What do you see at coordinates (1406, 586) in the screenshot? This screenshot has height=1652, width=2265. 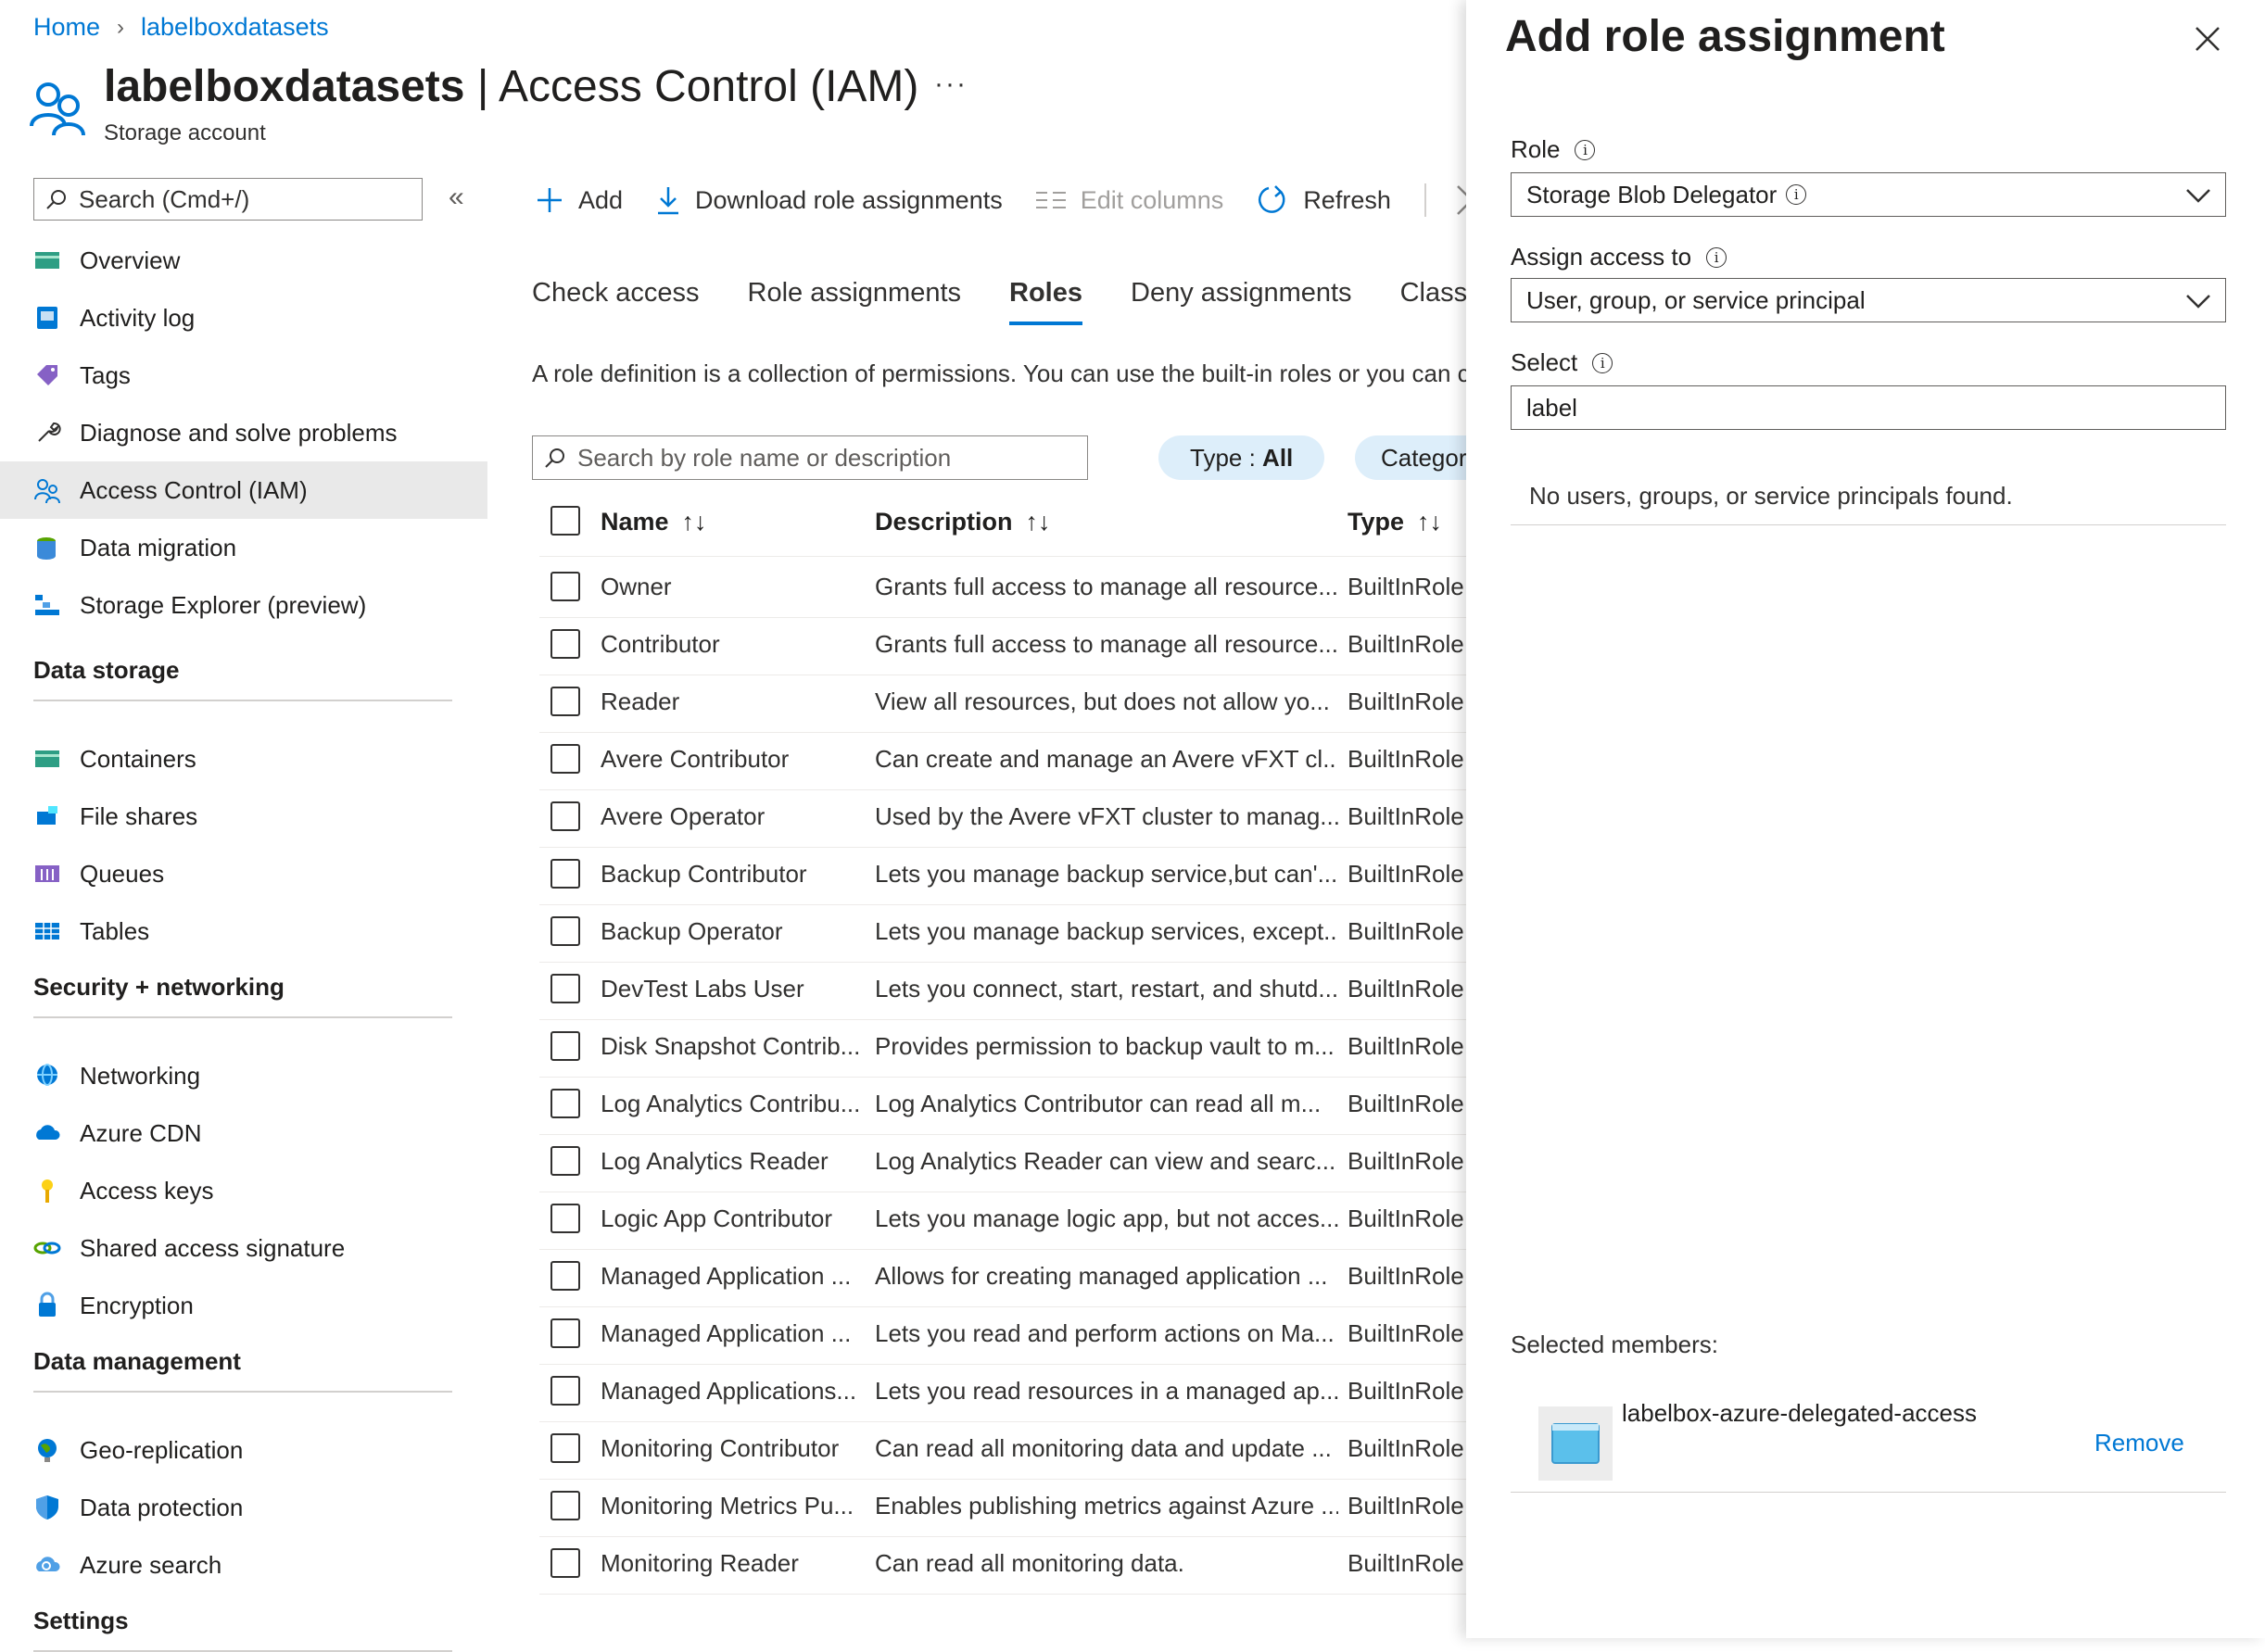 I see `role-type-cell: BuiltInRole` at bounding box center [1406, 586].